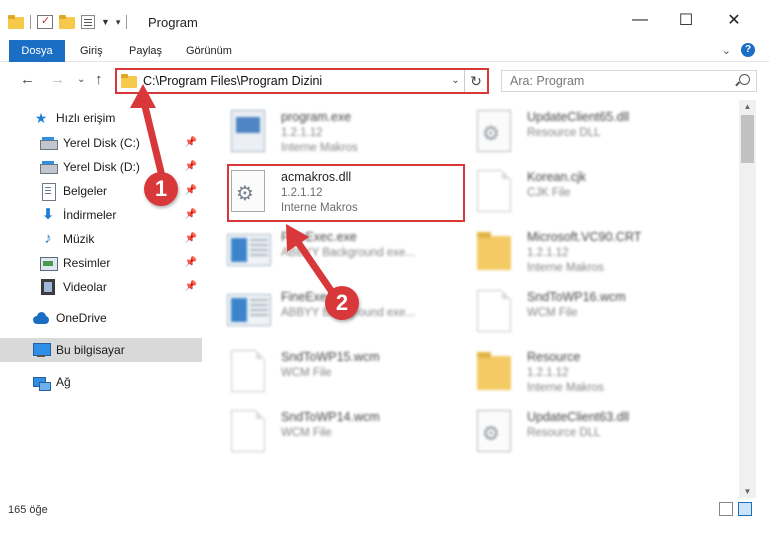 This screenshot has width=769, height=537. What do you see at coordinates (640, 20) in the screenshot?
I see `minimize-button: —` at bounding box center [640, 20].